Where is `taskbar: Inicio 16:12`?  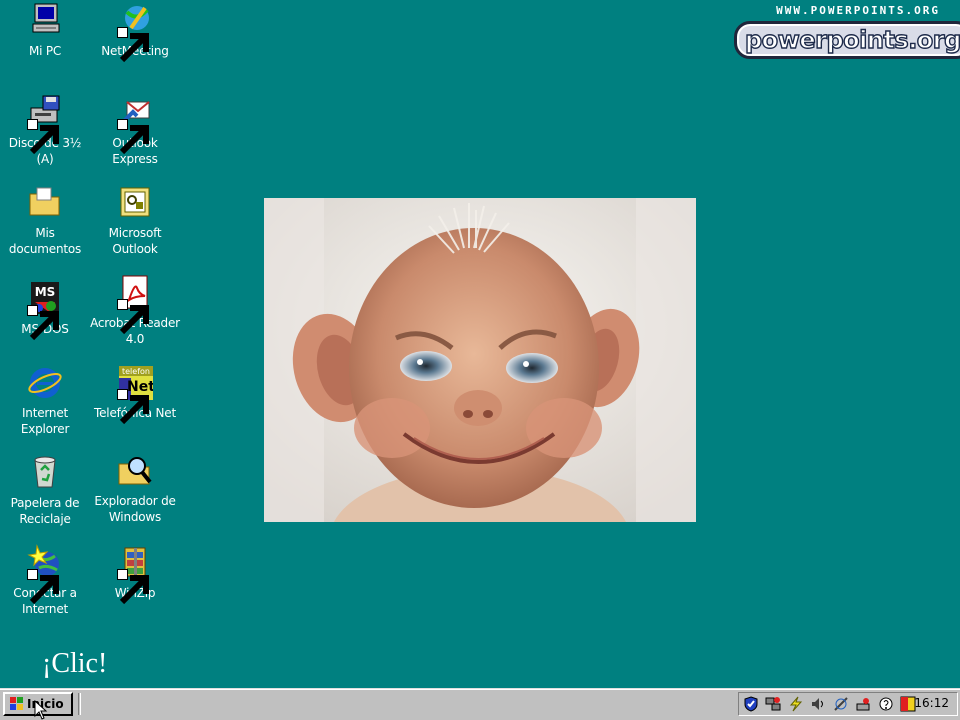 taskbar: Inicio 16:12 is located at coordinates (480, 704).